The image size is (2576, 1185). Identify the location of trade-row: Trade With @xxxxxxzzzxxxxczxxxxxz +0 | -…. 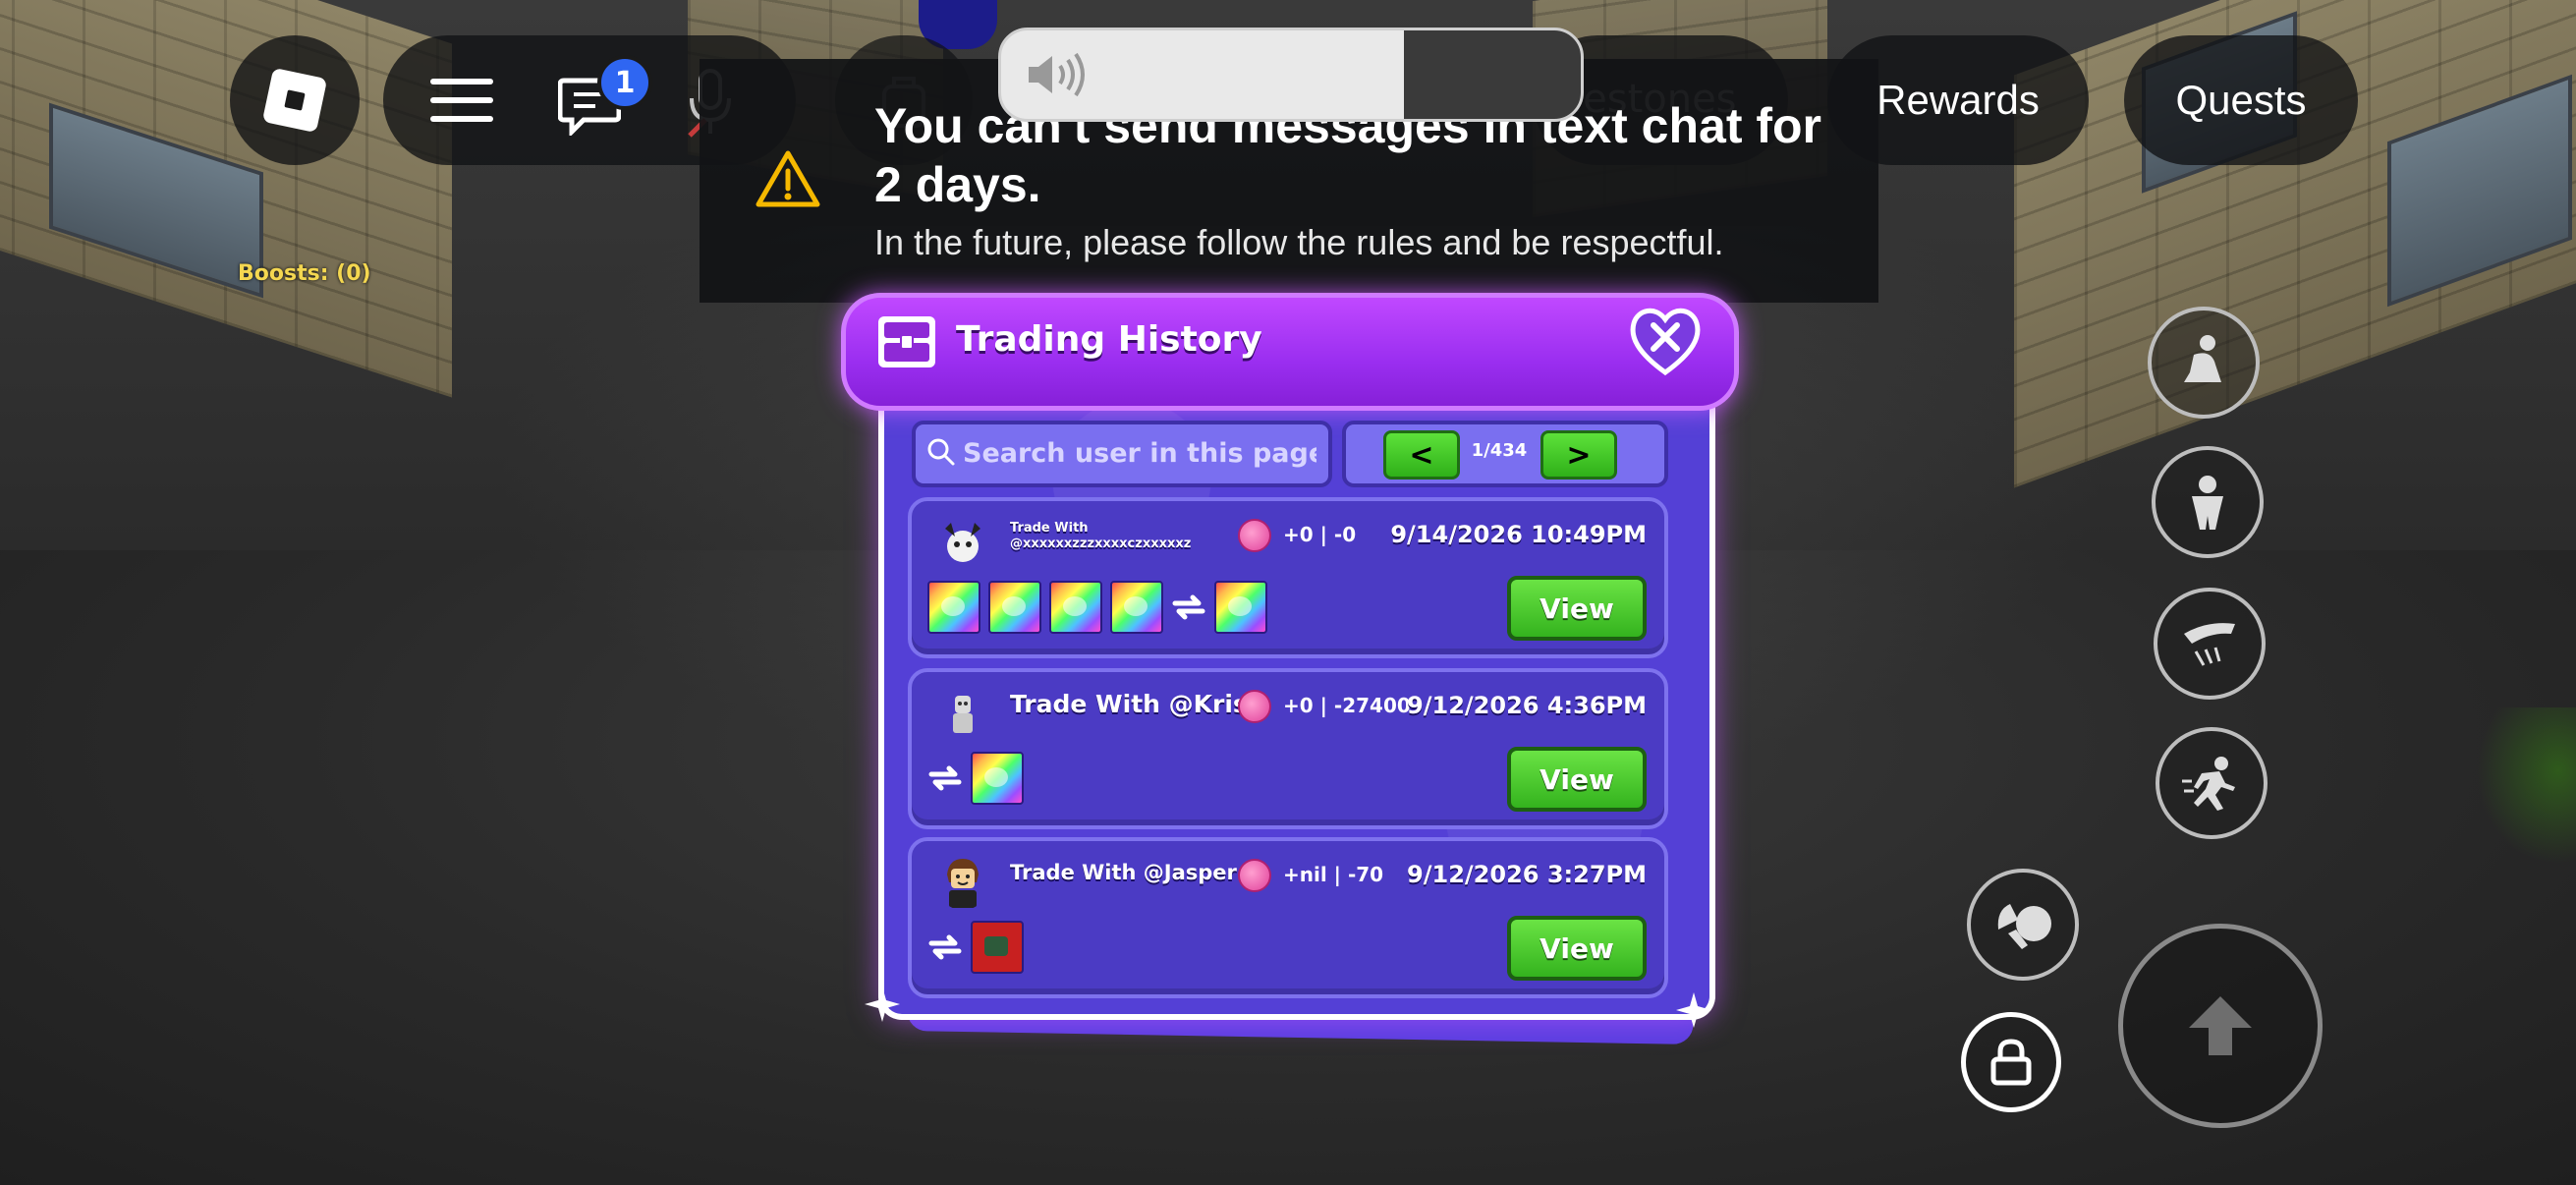
(1288, 577).